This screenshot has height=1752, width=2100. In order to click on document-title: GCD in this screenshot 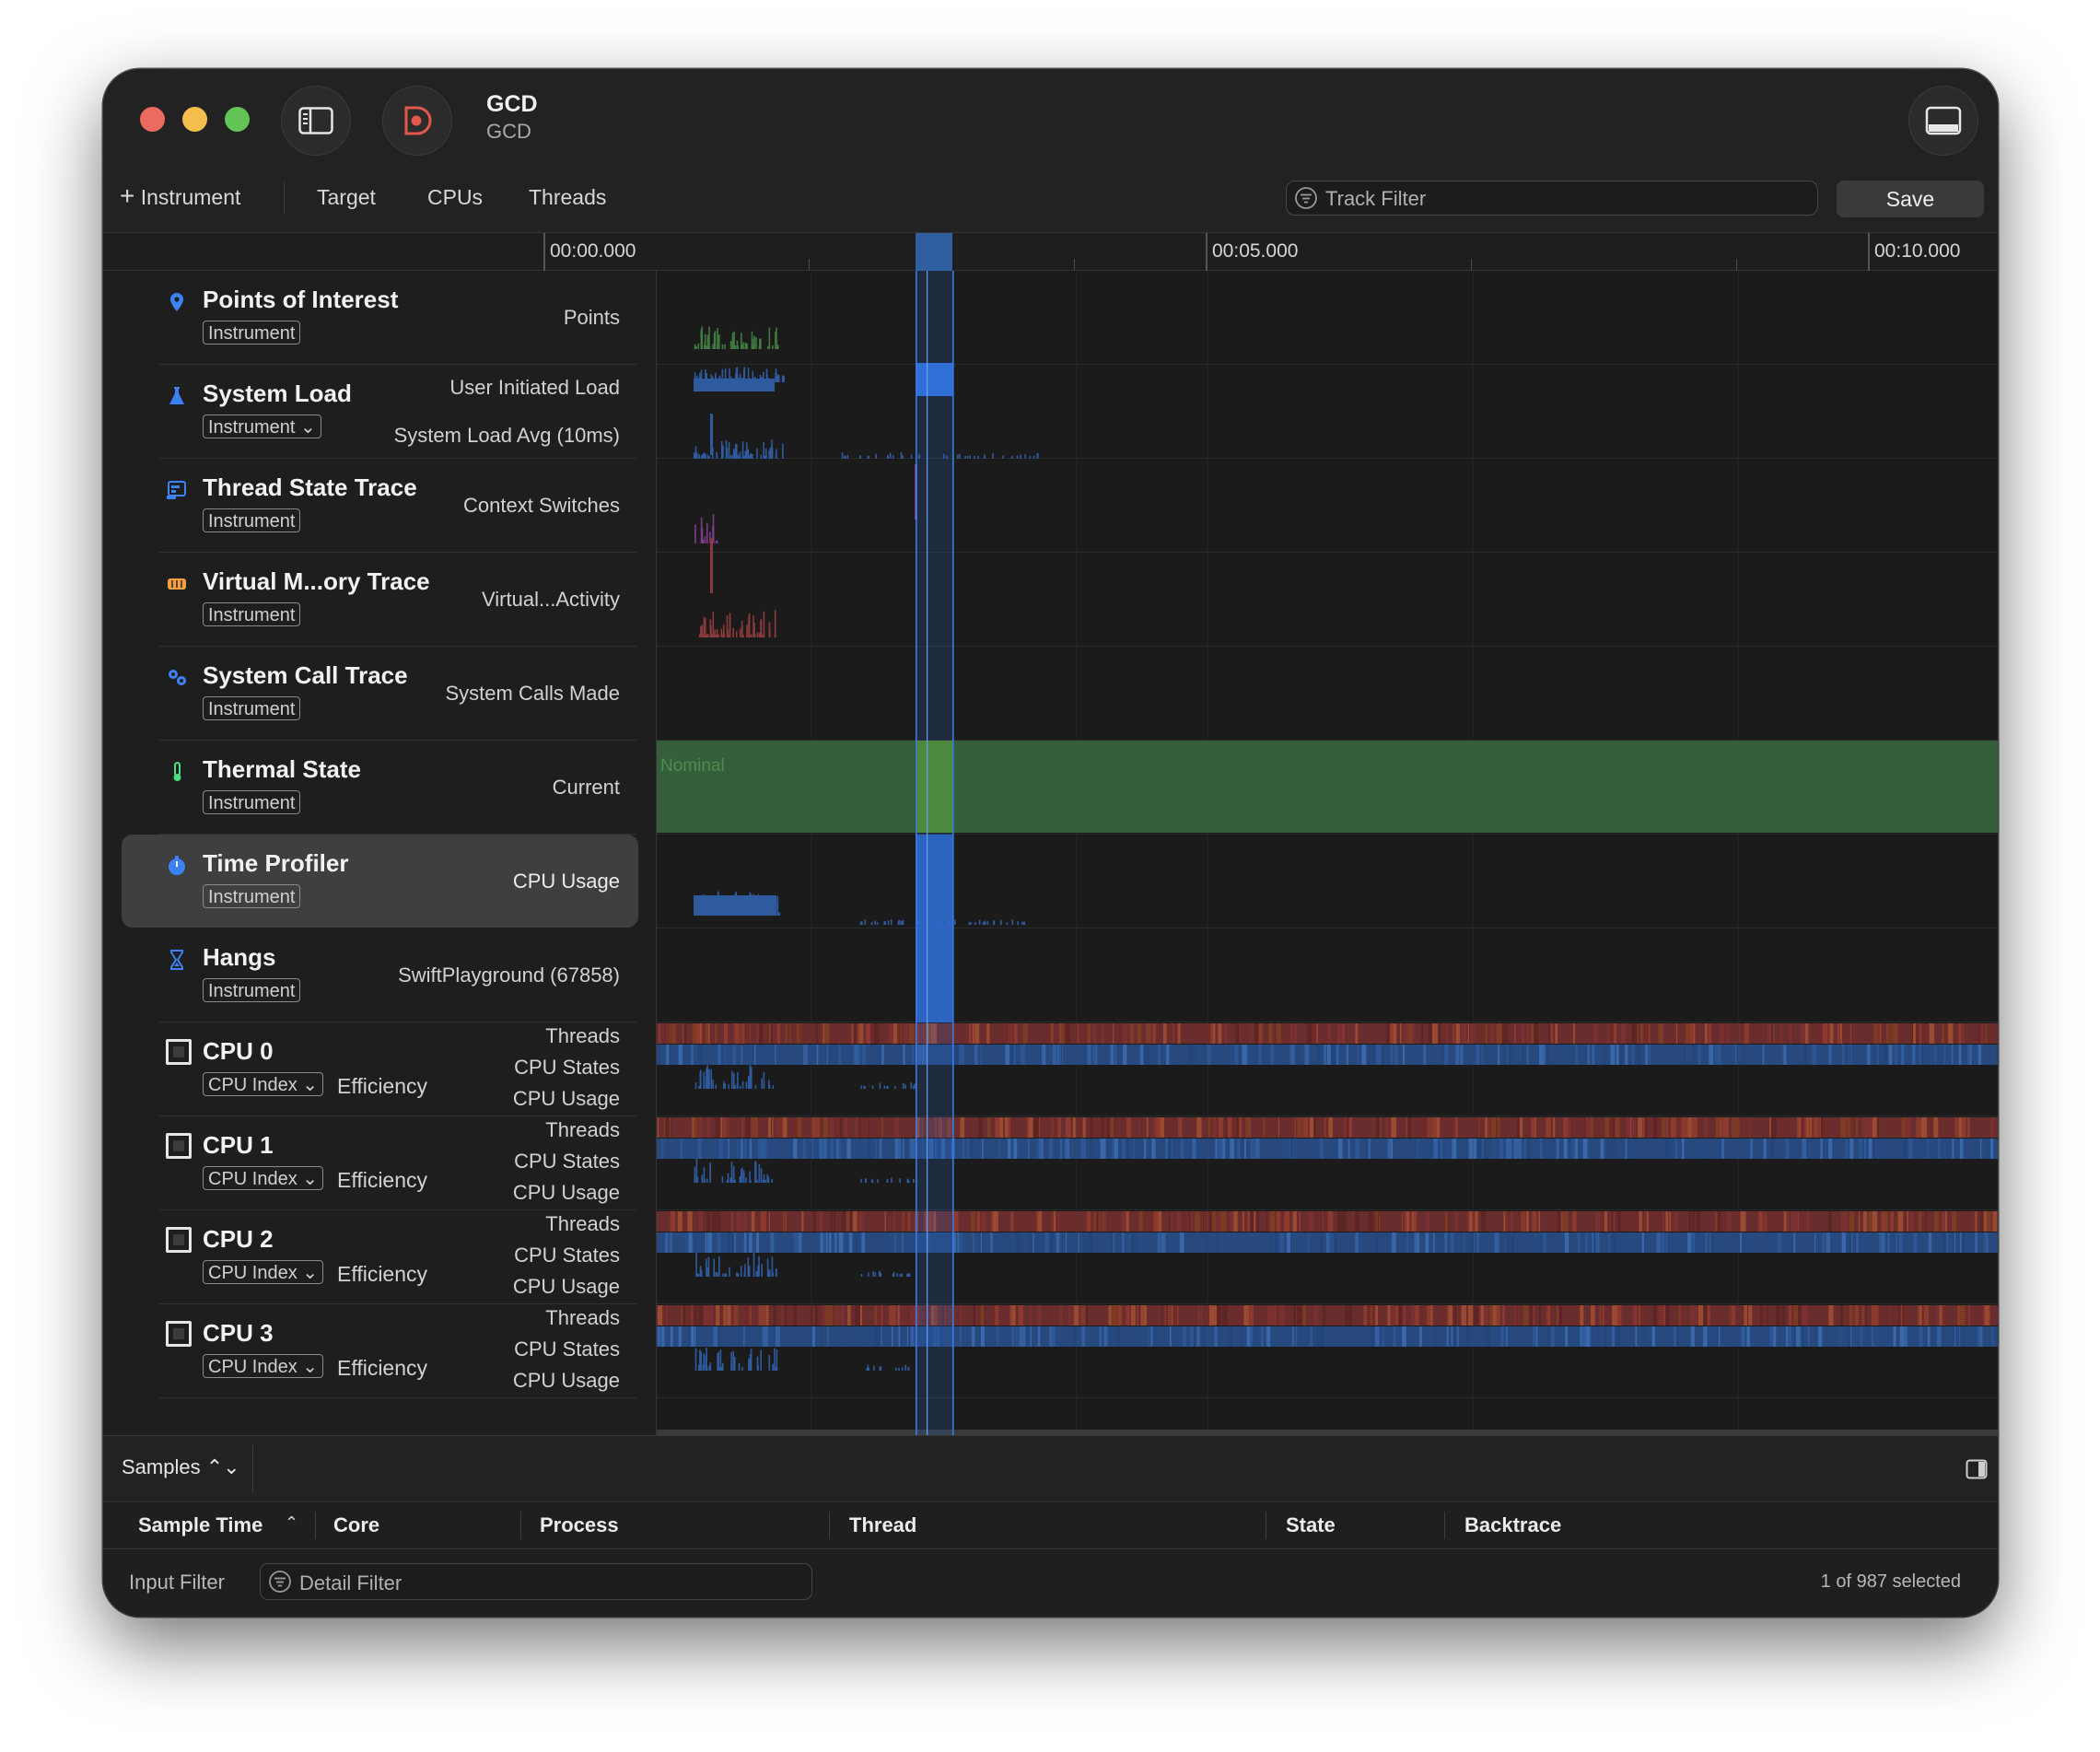, I will do `click(512, 104)`.